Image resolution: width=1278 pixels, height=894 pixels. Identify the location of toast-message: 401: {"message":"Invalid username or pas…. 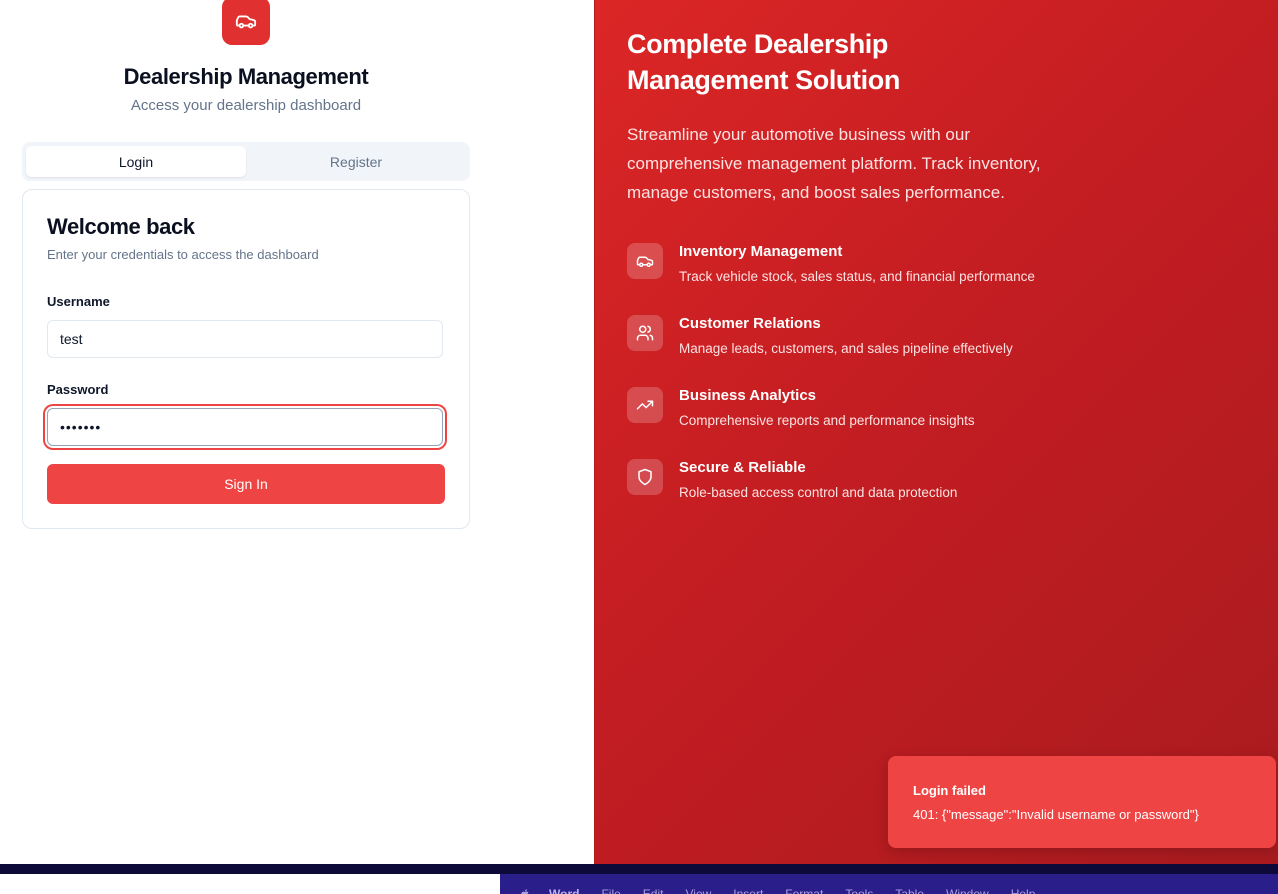
(1056, 814).